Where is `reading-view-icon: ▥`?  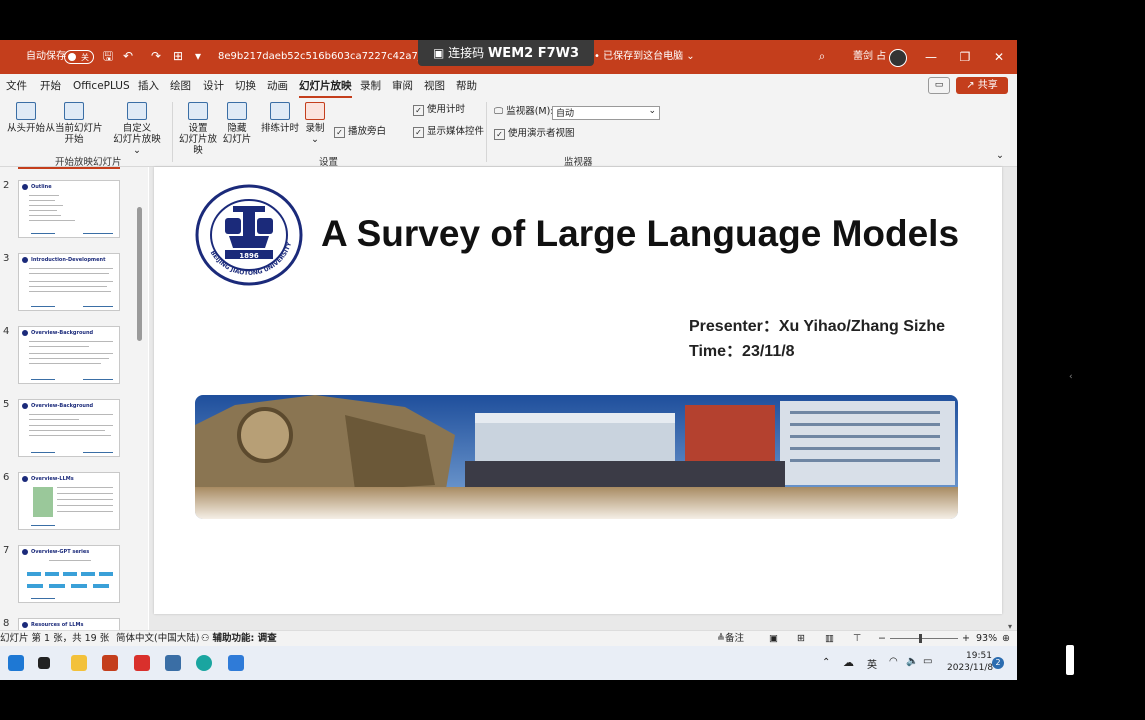
reading-view-icon: ▥ is located at coordinates (829, 639).